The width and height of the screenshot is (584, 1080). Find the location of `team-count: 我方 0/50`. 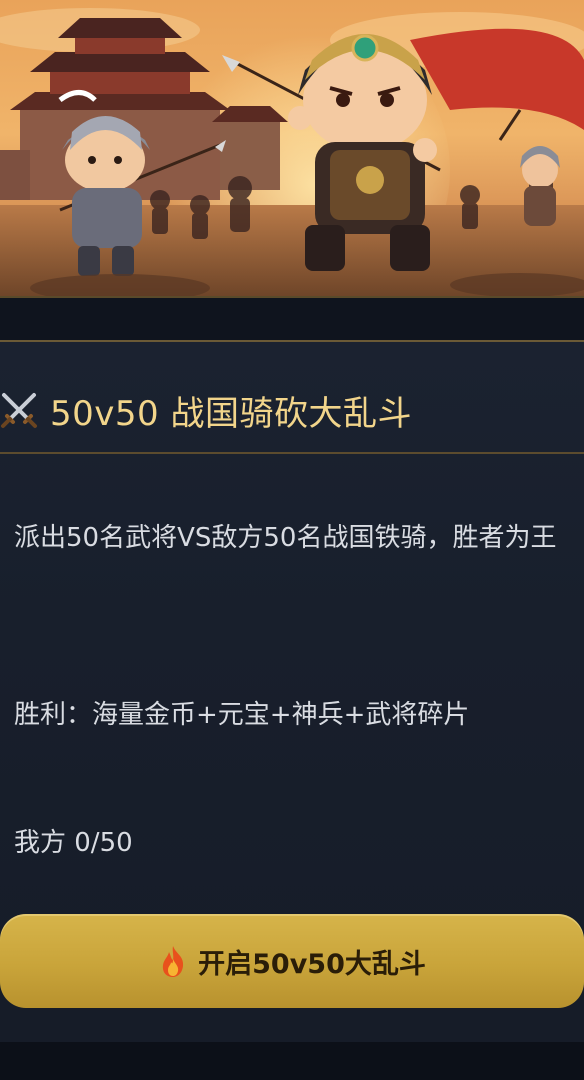

team-count: 我方 0/50 is located at coordinates (73, 843).